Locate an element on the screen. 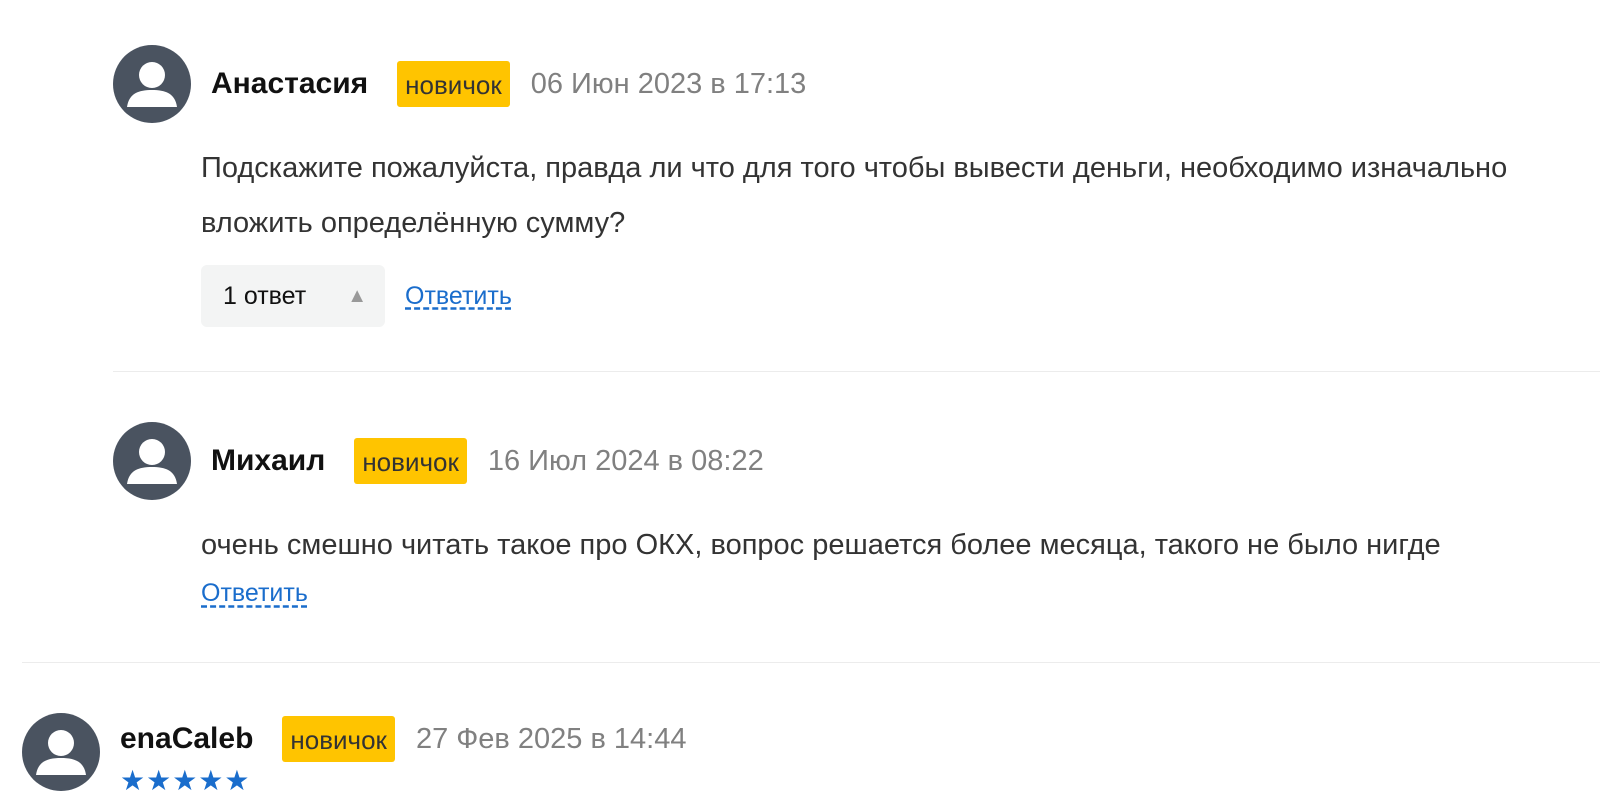 The width and height of the screenshot is (1600, 800). chevron-up-icon: ▲ is located at coordinates (357, 295).